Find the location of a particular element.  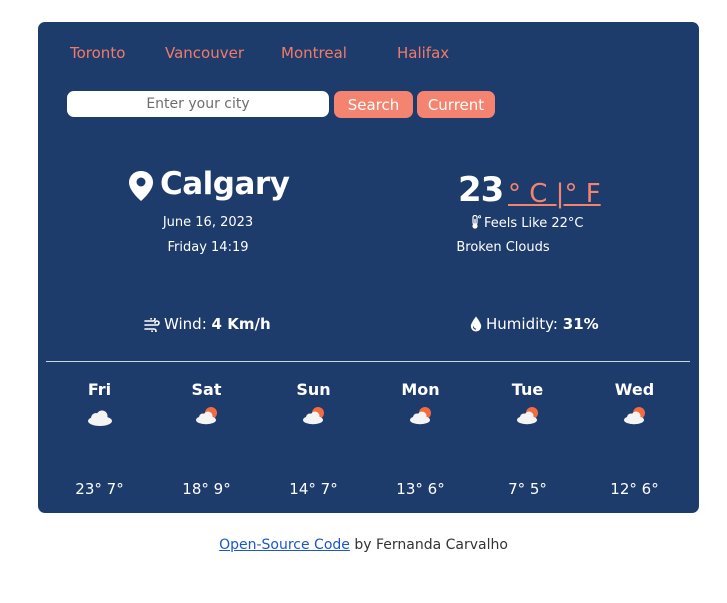

current-location-button: Current is located at coordinates (456, 104).